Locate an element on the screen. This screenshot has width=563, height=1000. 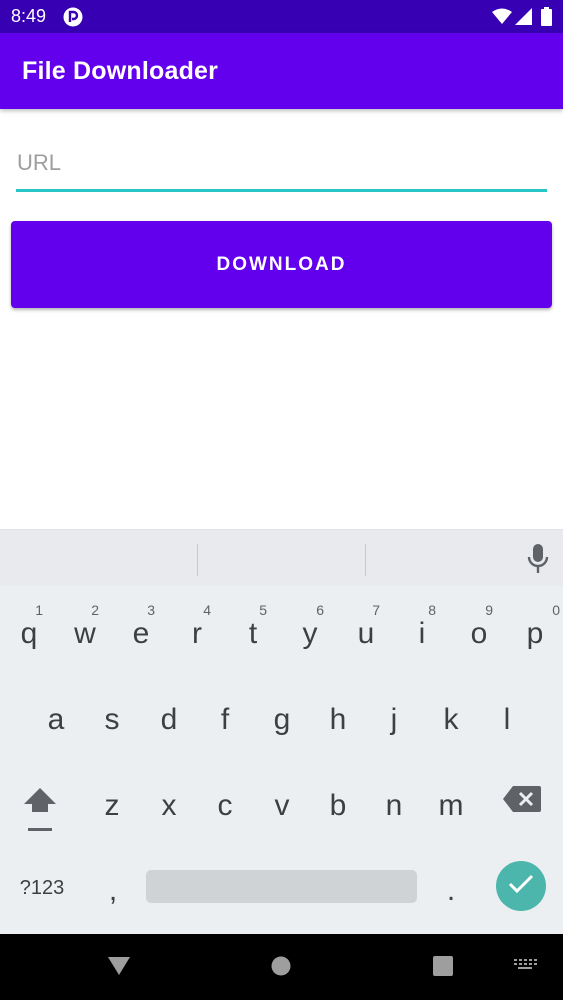
key-hint: 5 is located at coordinates (263, 610).